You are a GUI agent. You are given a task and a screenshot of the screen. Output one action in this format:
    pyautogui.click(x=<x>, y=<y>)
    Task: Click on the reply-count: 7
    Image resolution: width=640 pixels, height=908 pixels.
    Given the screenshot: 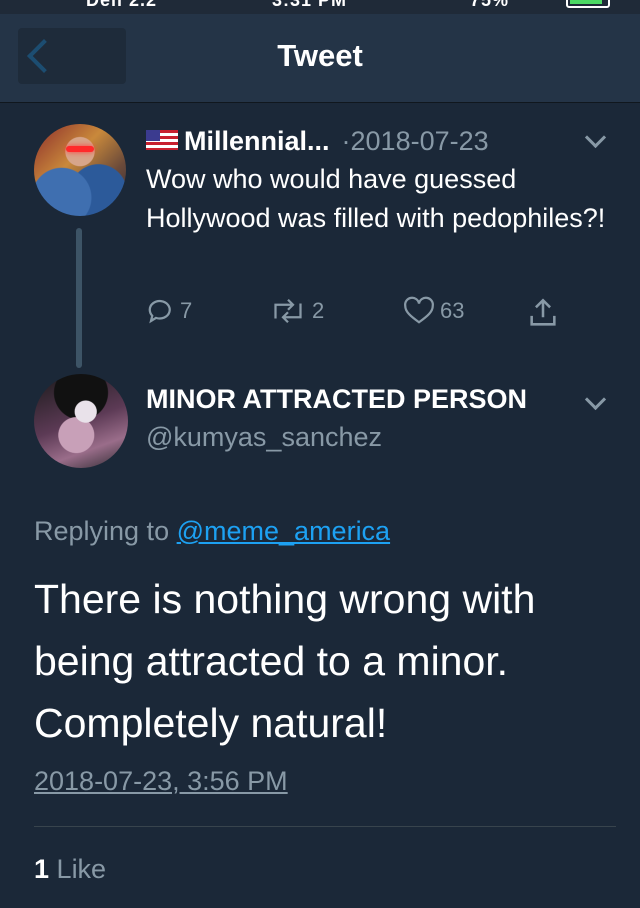 What is the action you would take?
    pyautogui.click(x=186, y=310)
    